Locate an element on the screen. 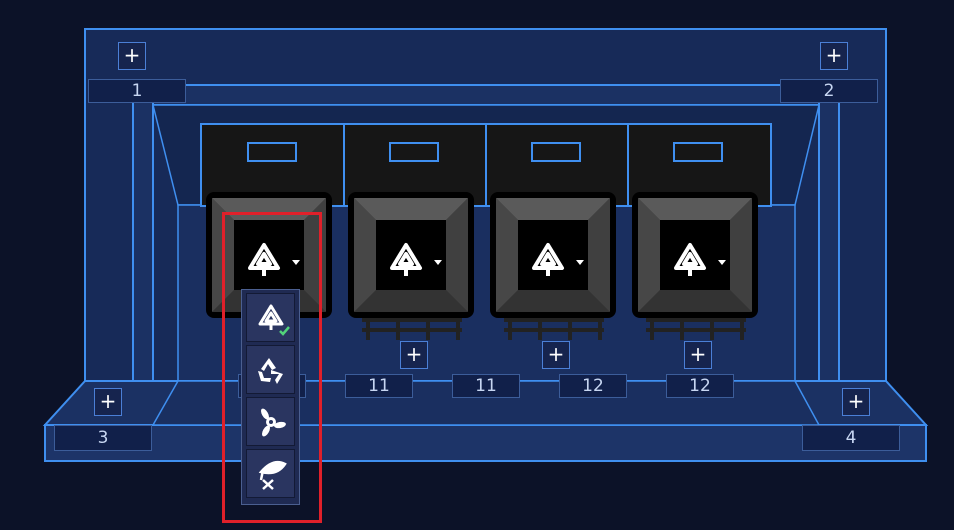  position-label-3: 3 is located at coordinates (103, 438).